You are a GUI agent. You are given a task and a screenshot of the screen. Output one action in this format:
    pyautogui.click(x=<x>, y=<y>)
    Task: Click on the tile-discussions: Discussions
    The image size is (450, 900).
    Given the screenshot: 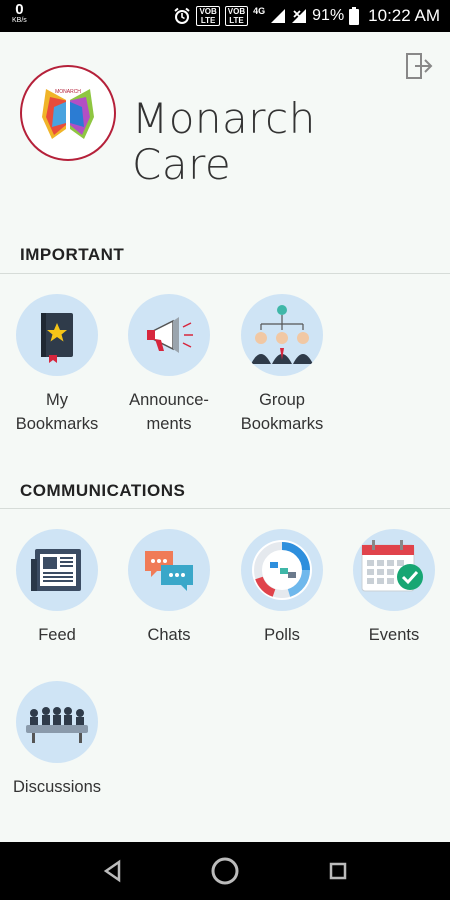 What is the action you would take?
    pyautogui.click(x=57, y=740)
    